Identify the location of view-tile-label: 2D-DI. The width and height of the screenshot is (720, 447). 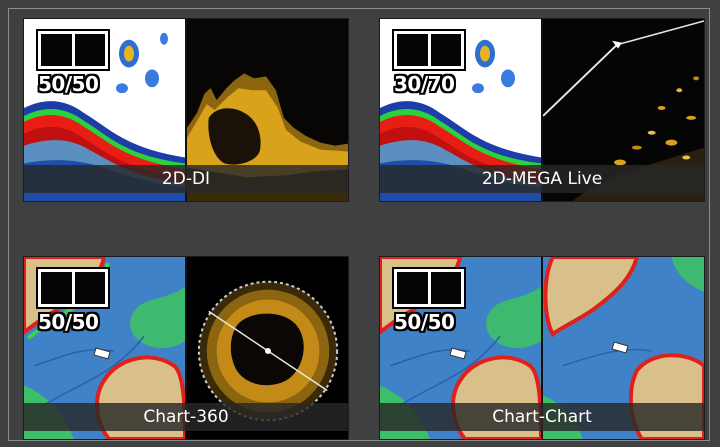
(186, 179).